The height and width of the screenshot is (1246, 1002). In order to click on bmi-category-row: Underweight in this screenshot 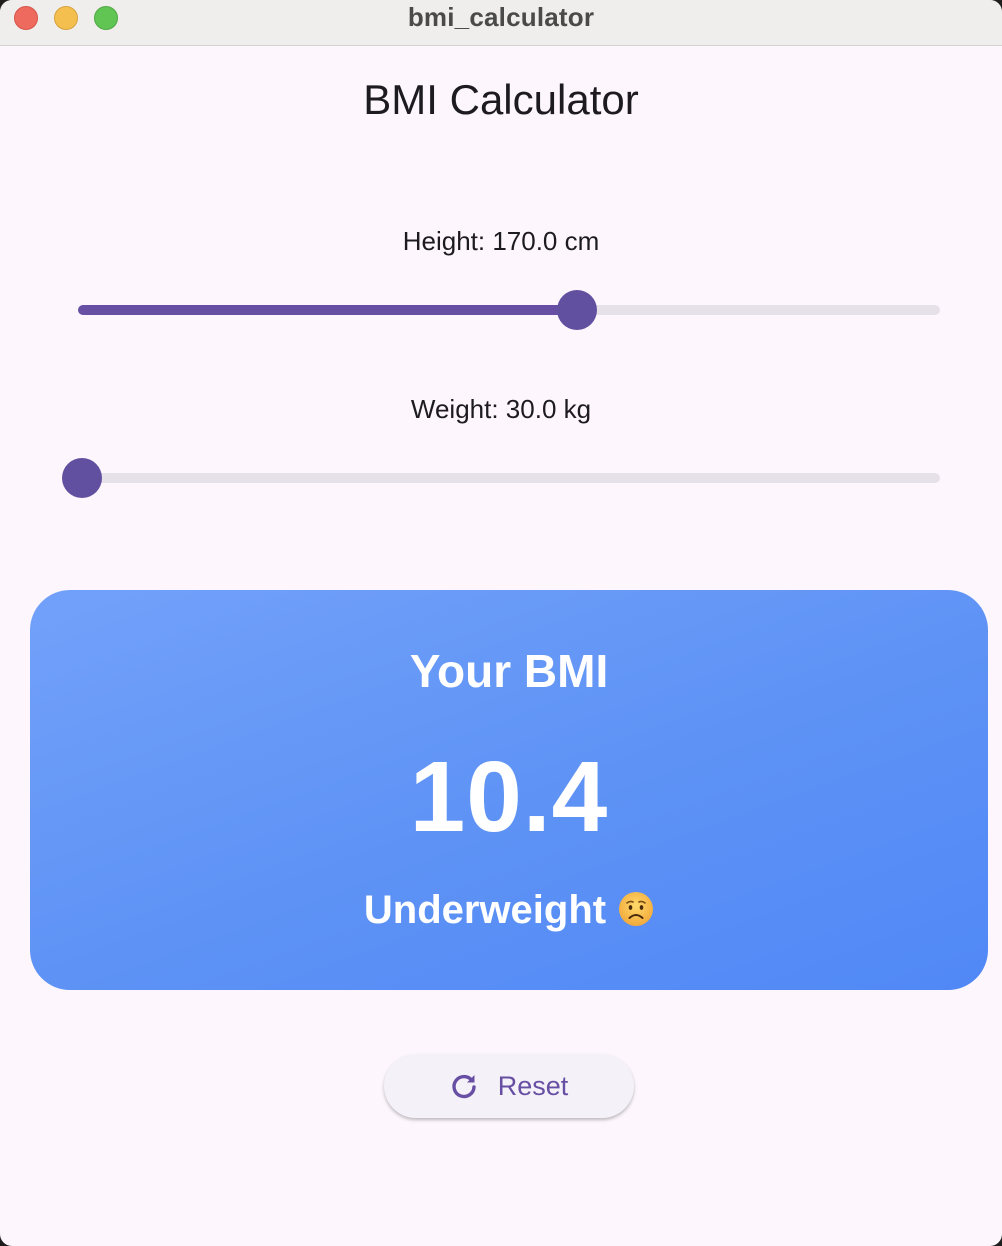, I will do `click(509, 910)`.